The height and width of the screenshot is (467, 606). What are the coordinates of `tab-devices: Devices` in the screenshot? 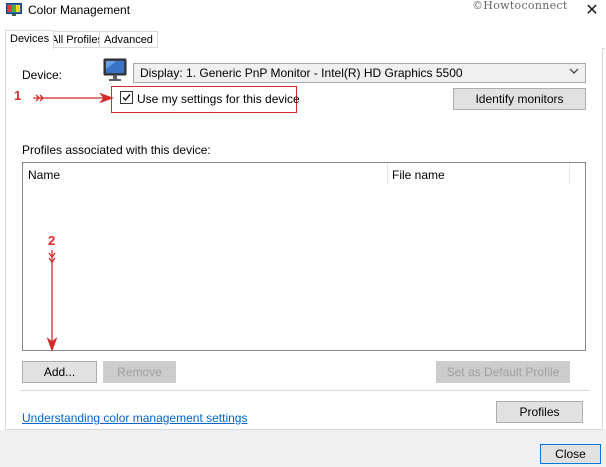 It's located at (30, 39).